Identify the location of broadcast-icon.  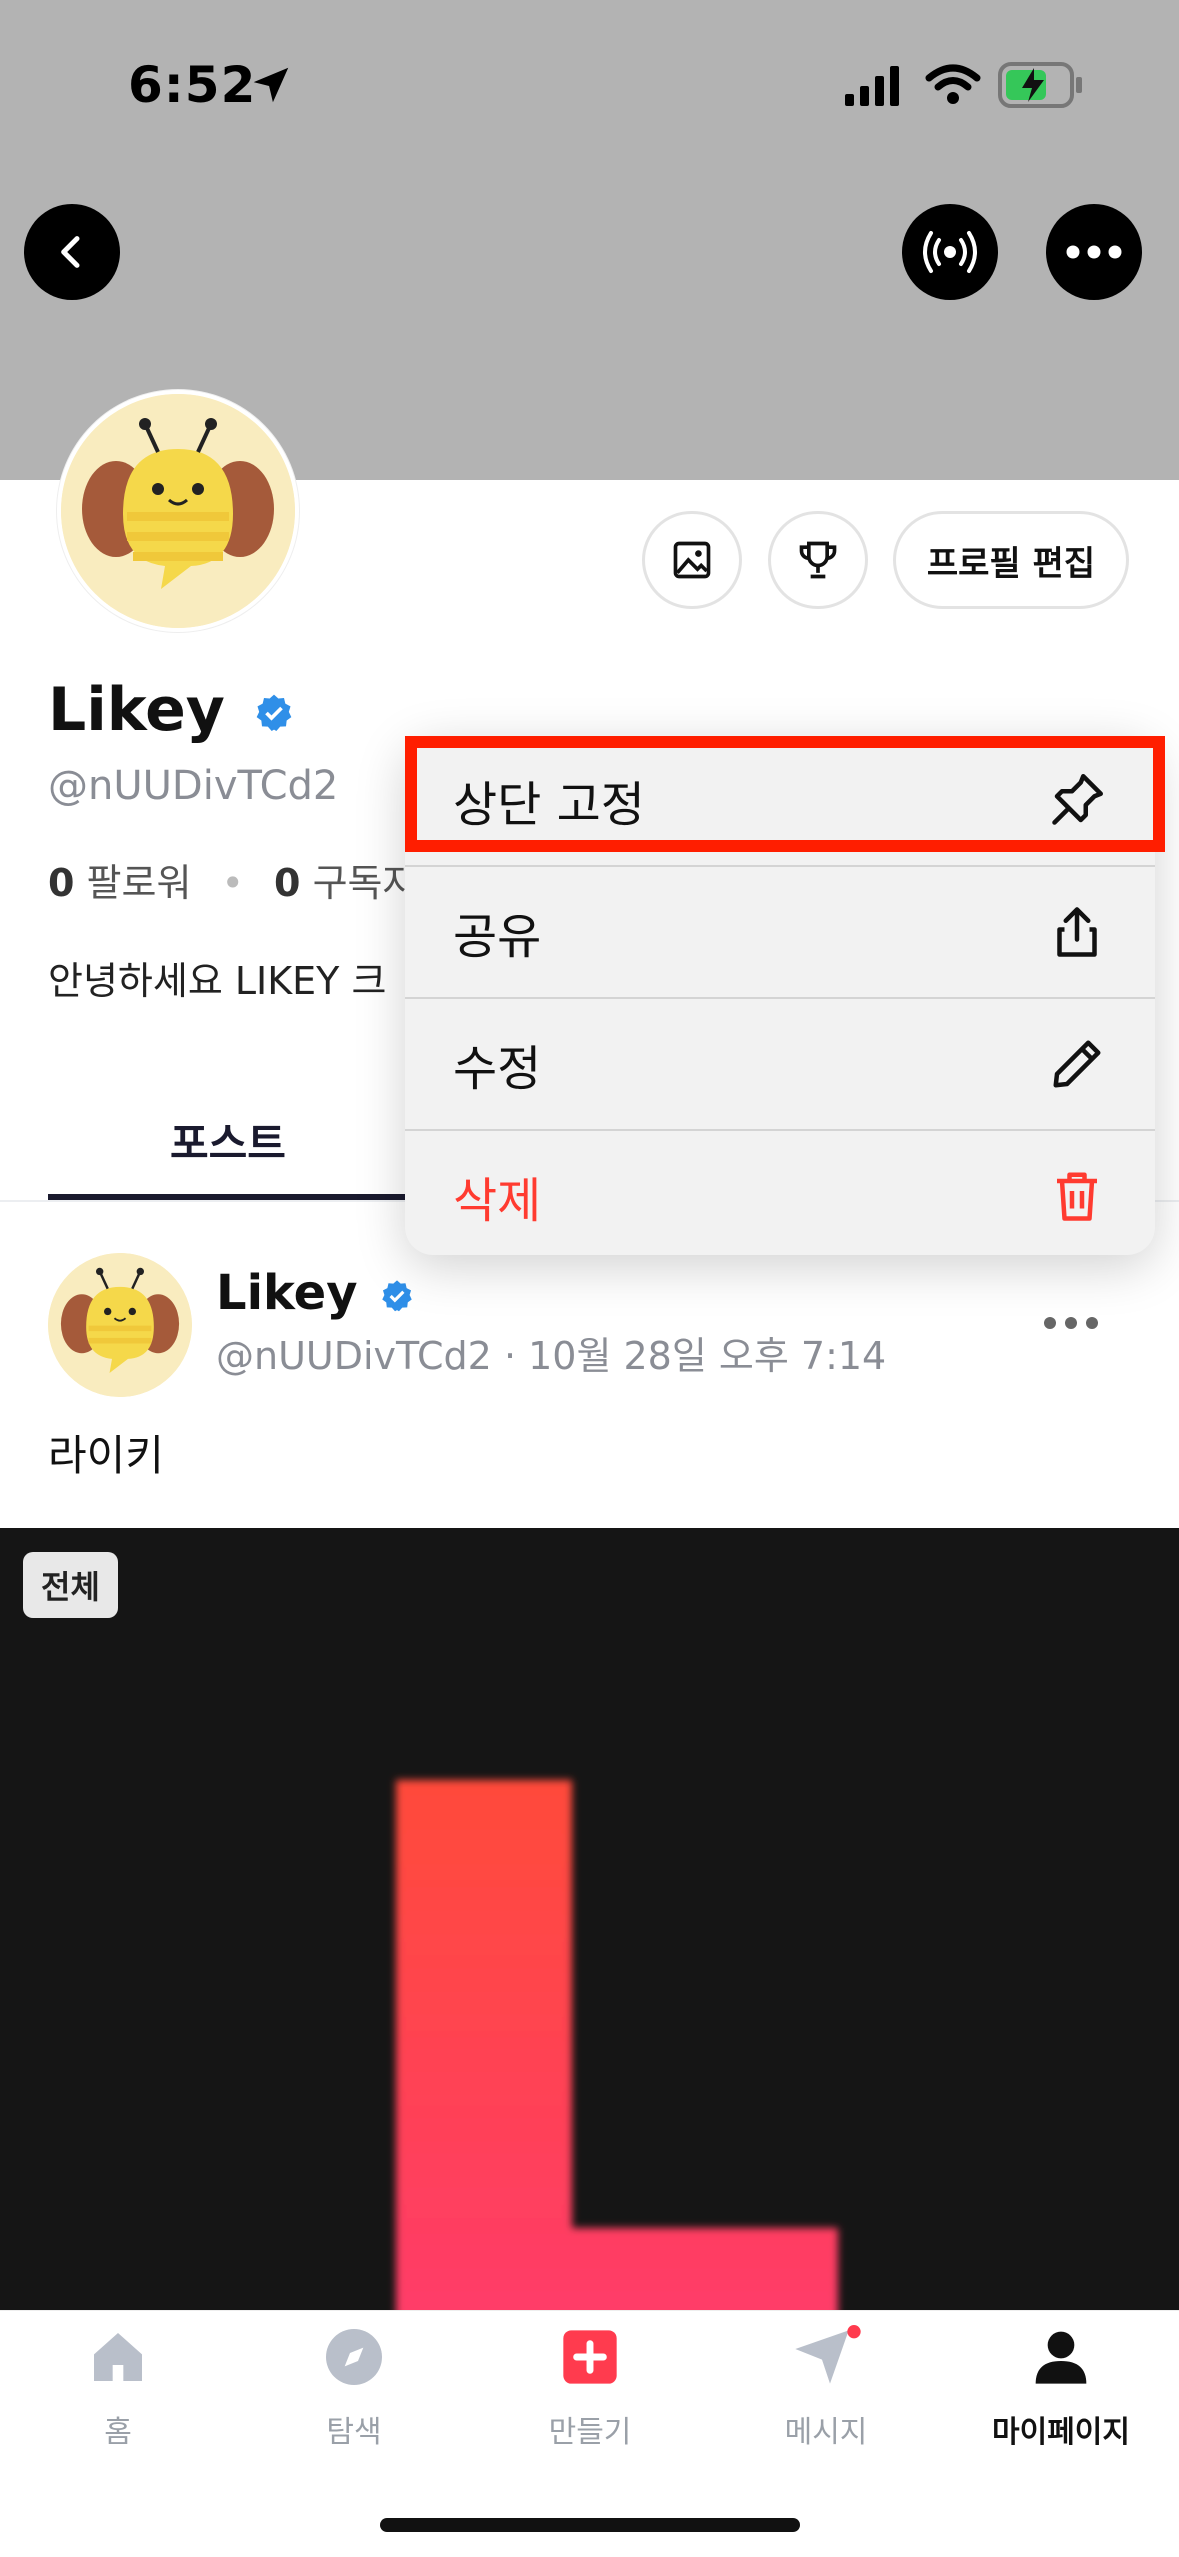
(950, 252).